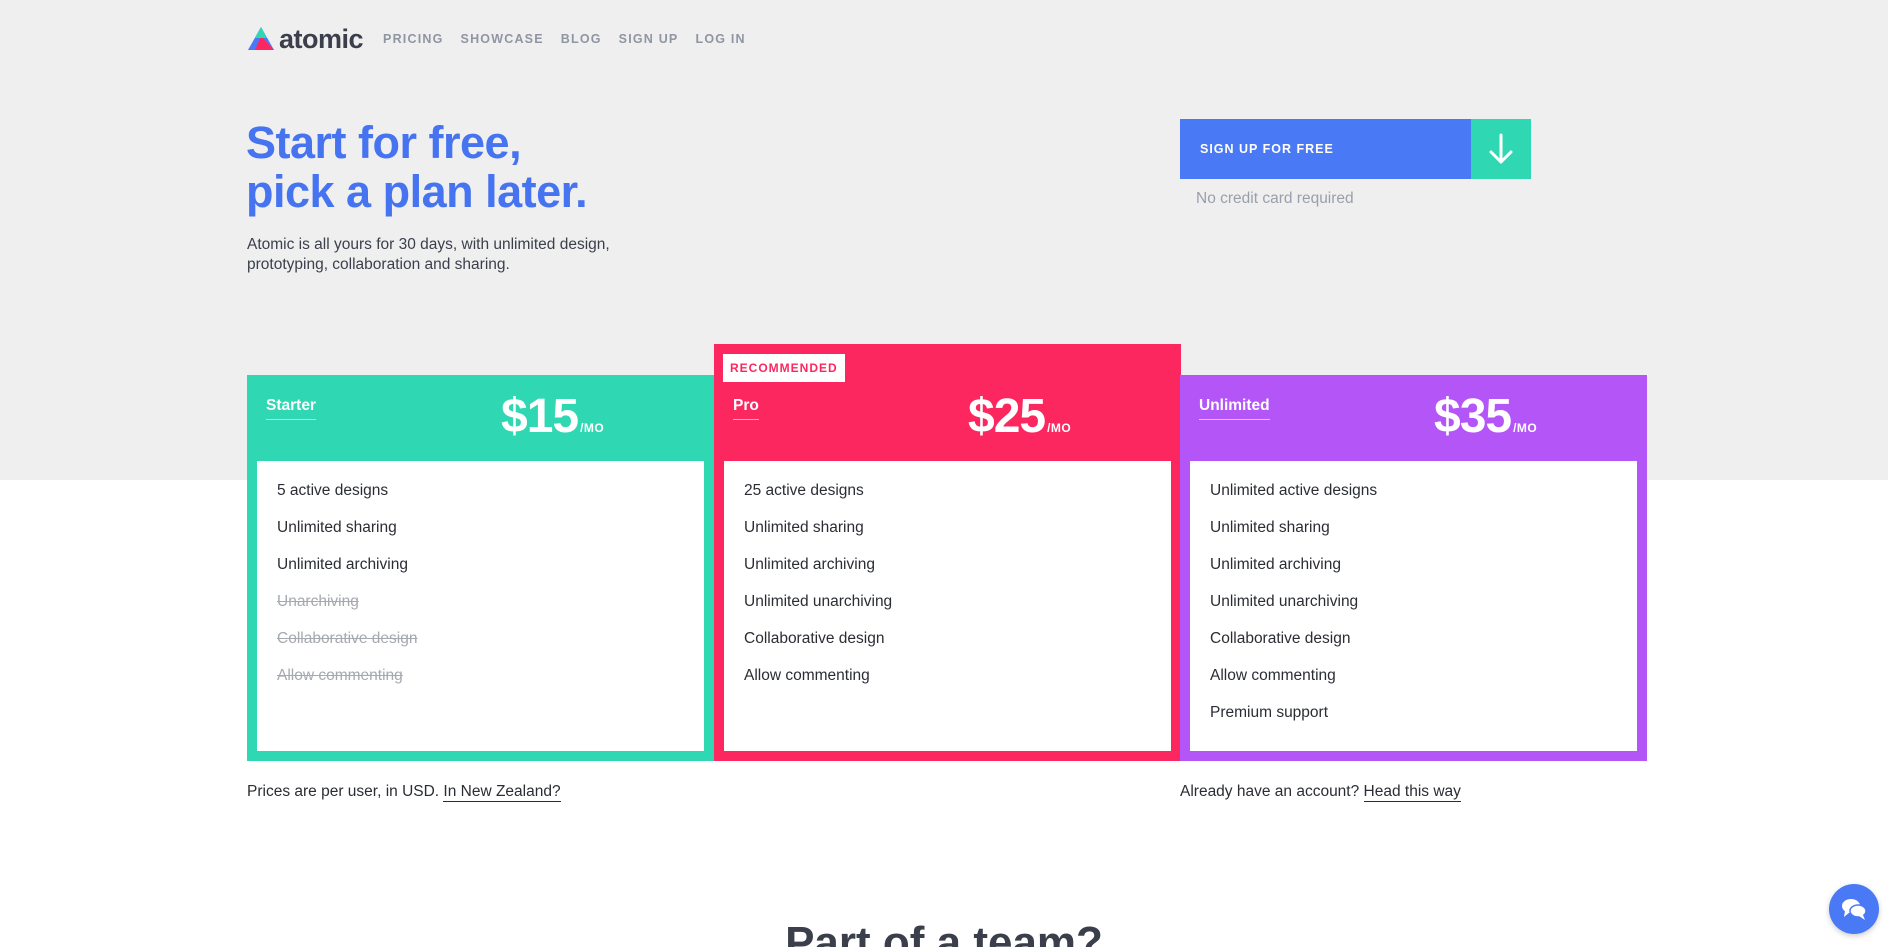  Describe the element at coordinates (1269, 712) in the screenshot. I see `feature-item: Premium support` at that location.